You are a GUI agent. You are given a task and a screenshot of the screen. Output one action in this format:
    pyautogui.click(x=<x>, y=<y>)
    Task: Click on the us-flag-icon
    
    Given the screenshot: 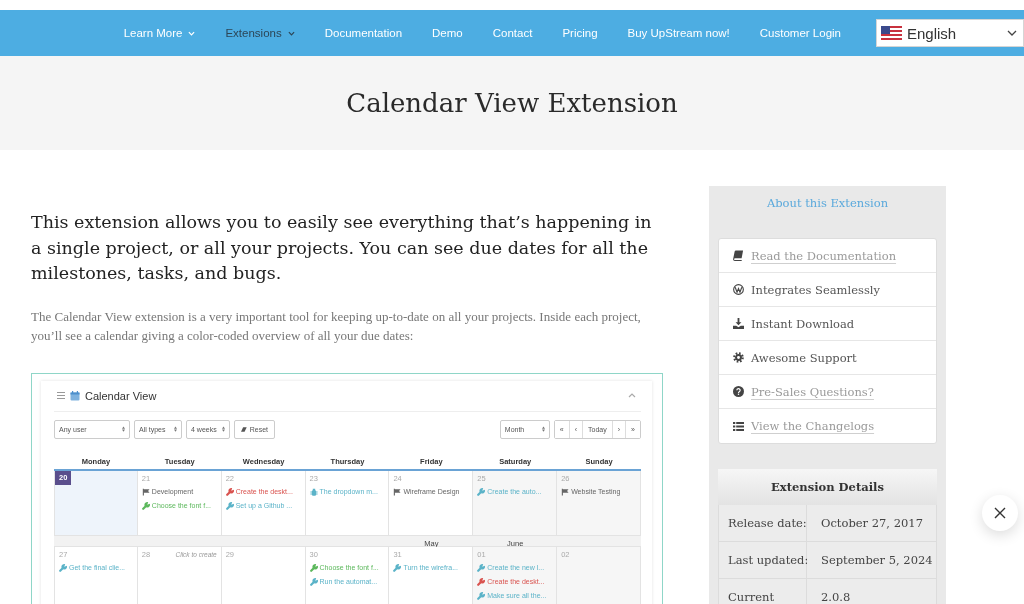 What is the action you would take?
    pyautogui.click(x=891, y=33)
    